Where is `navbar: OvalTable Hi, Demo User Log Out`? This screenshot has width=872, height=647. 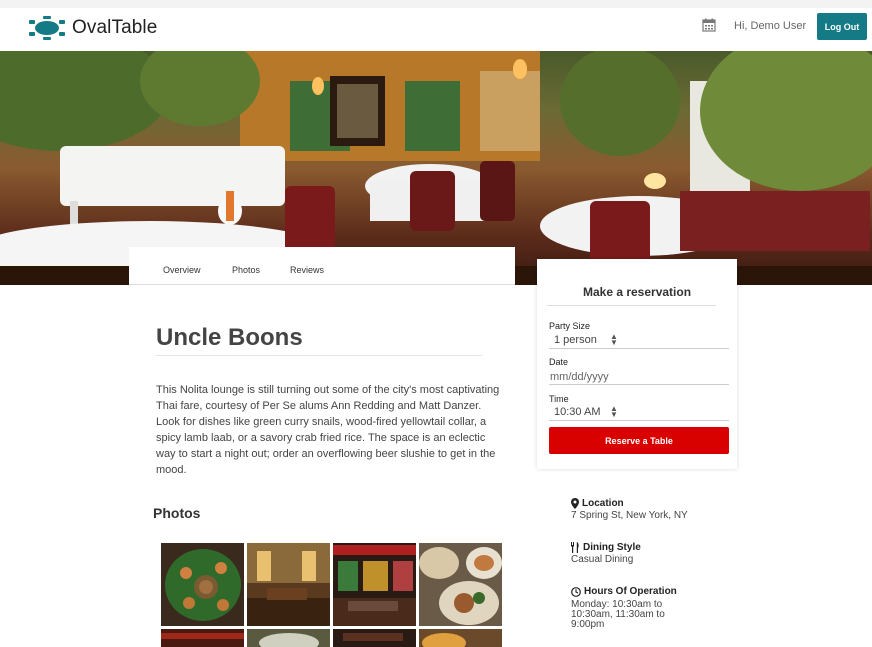 navbar: OvalTable Hi, Demo User Log Out is located at coordinates (436, 29).